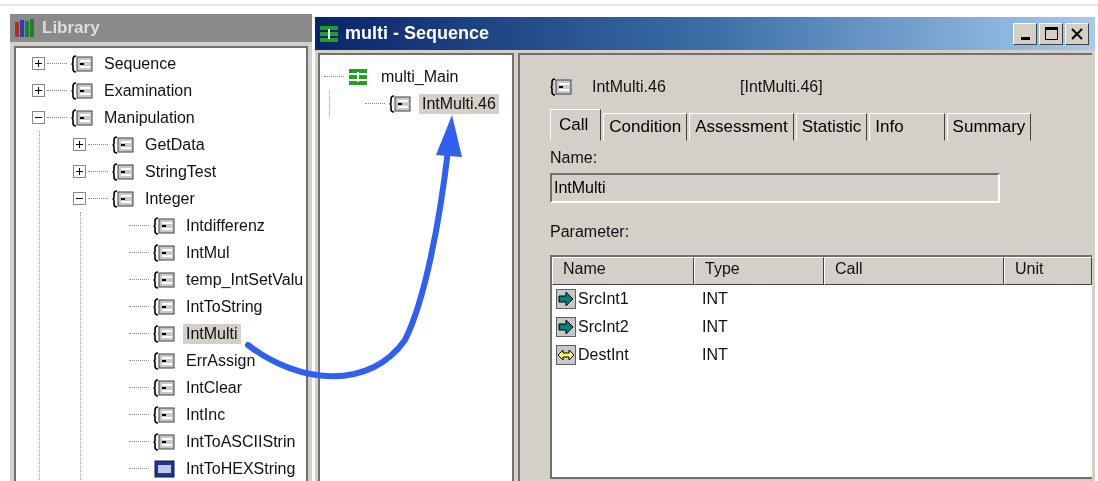 The width and height of the screenshot is (1098, 481). Describe the element at coordinates (181, 171) in the screenshot. I see `tree-item: StringTest` at that location.